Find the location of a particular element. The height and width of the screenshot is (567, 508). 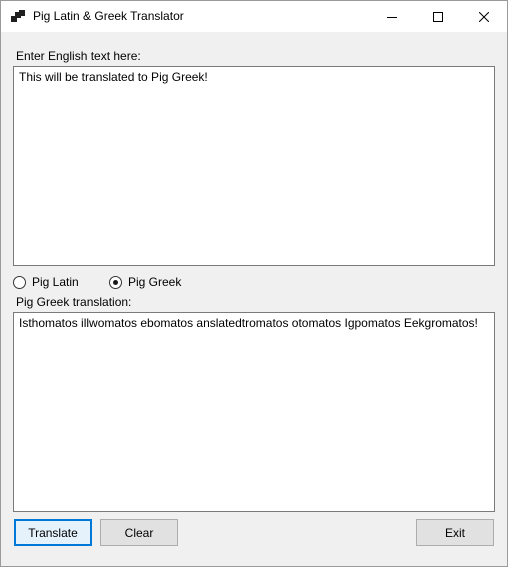

window-title: Pig Latin & Greek Translator is located at coordinates (108, 16).